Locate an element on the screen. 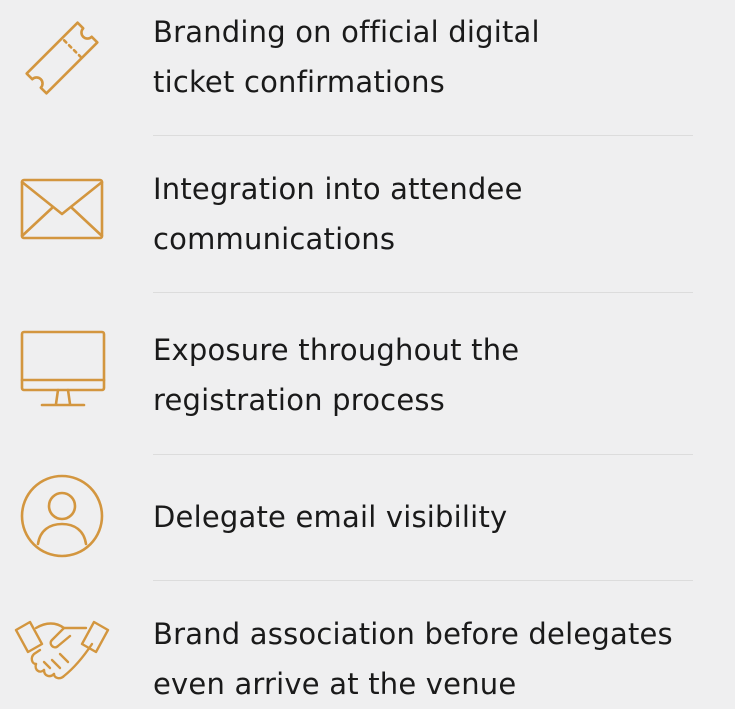 This screenshot has width=735, height=709. ticket-icon is located at coordinates (62, 58).